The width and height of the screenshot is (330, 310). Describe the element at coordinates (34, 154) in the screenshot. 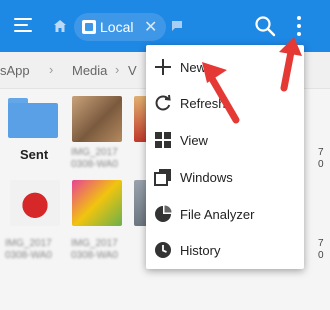

I see `folder-name: Sent` at that location.